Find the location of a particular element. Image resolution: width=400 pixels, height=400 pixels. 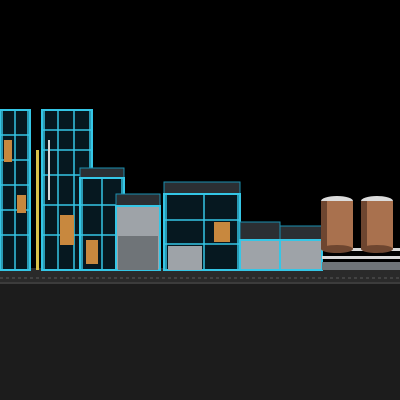

building-3-wall is located at coordinates (301, 255).